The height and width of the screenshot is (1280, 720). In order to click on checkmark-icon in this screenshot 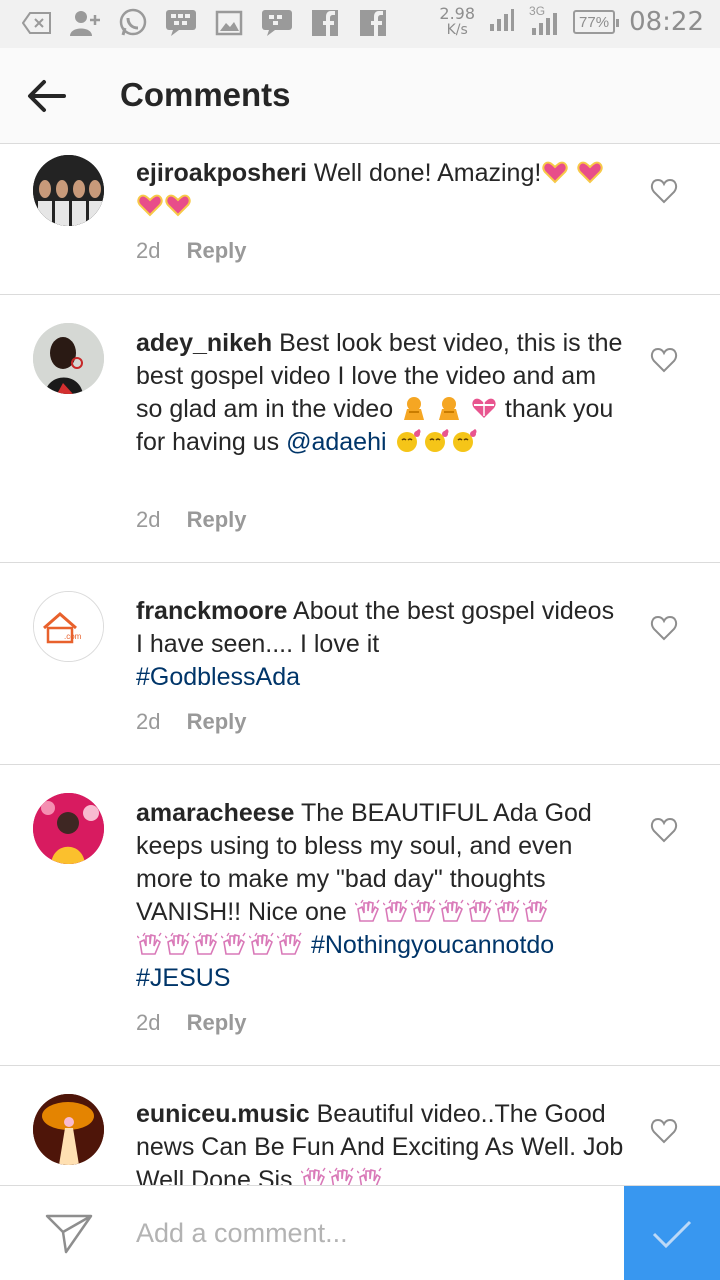, I will do `click(672, 1234)`.